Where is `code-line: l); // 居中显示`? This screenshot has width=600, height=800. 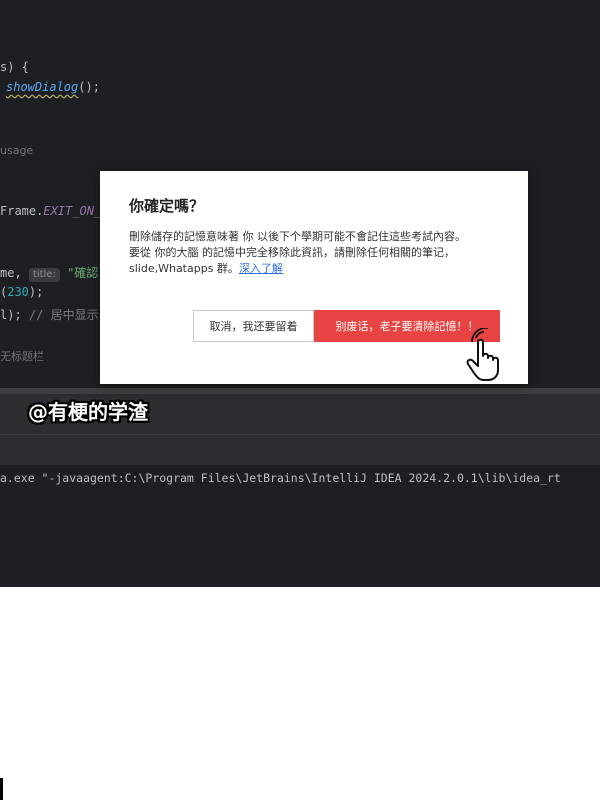
code-line: l); // 居中显示 is located at coordinates (49, 314).